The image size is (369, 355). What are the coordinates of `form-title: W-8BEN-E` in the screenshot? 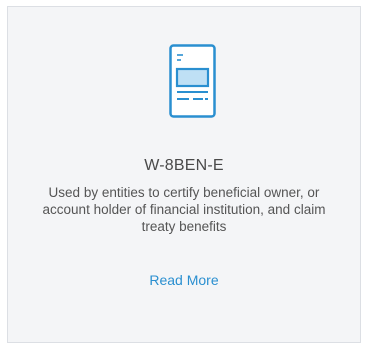 It's located at (184, 165).